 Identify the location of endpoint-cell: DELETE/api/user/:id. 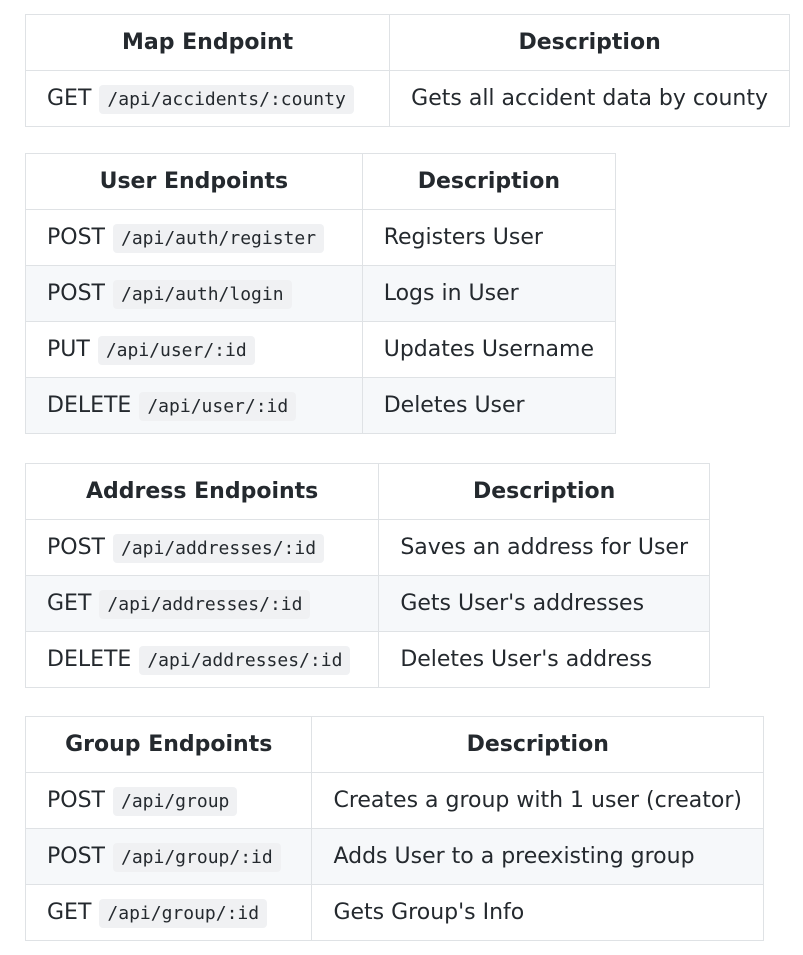
(194, 405).